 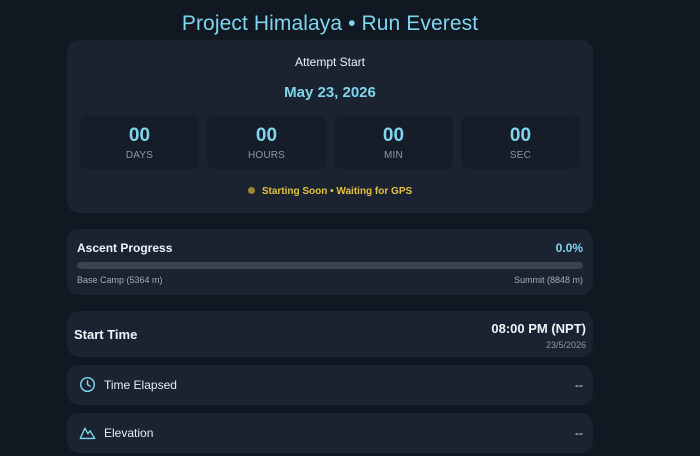 What do you see at coordinates (330, 92) in the screenshot?
I see `countdown-date: May 23, 2026` at bounding box center [330, 92].